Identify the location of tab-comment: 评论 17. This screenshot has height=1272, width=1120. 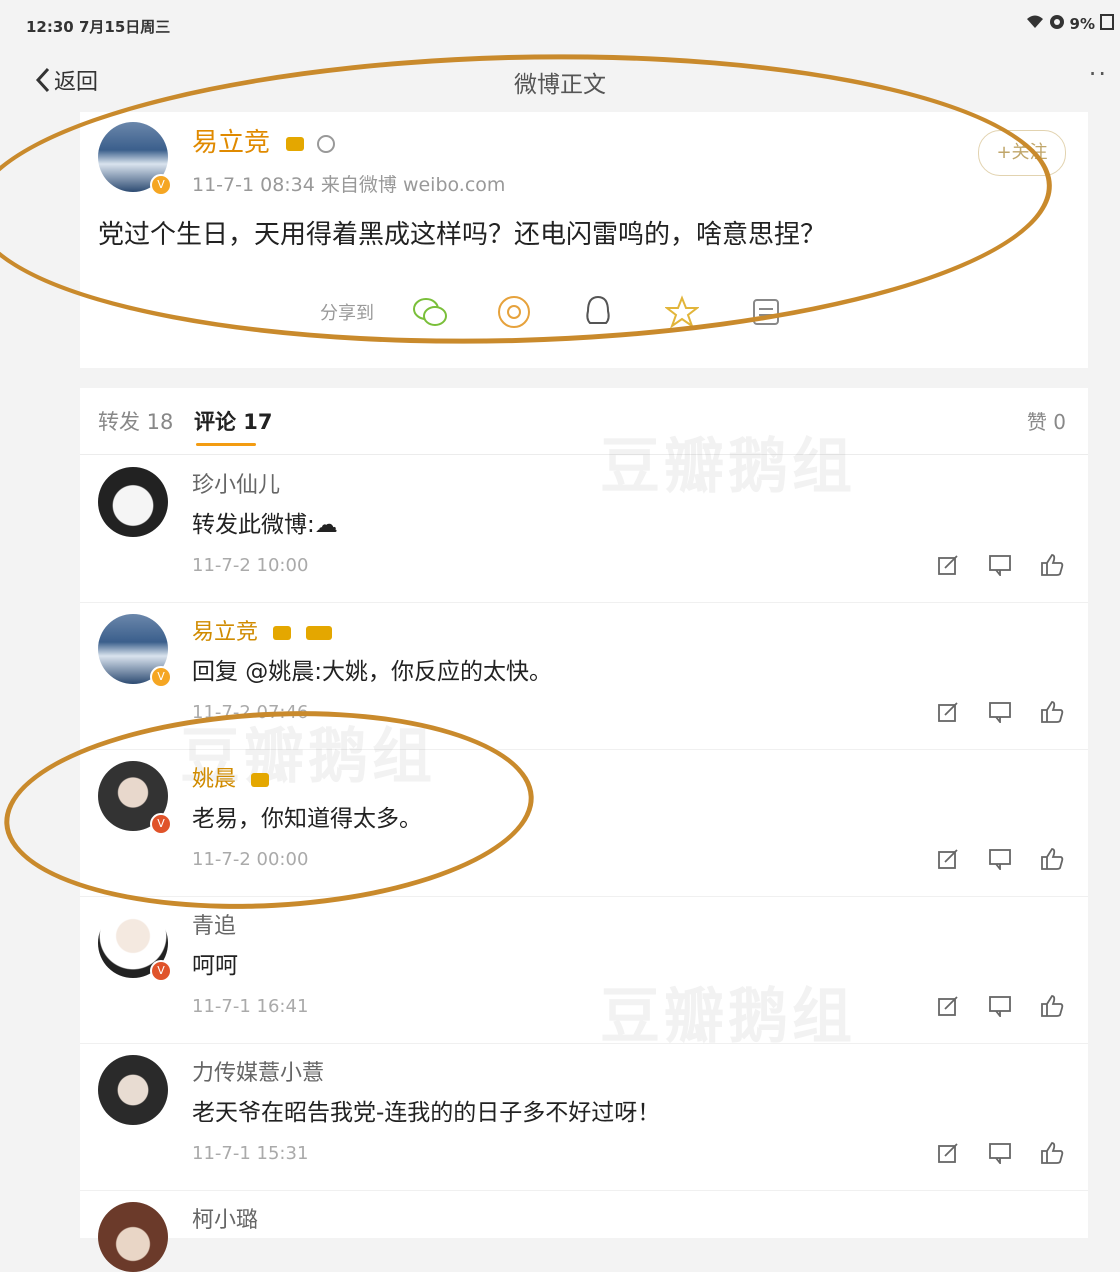
(233, 421).